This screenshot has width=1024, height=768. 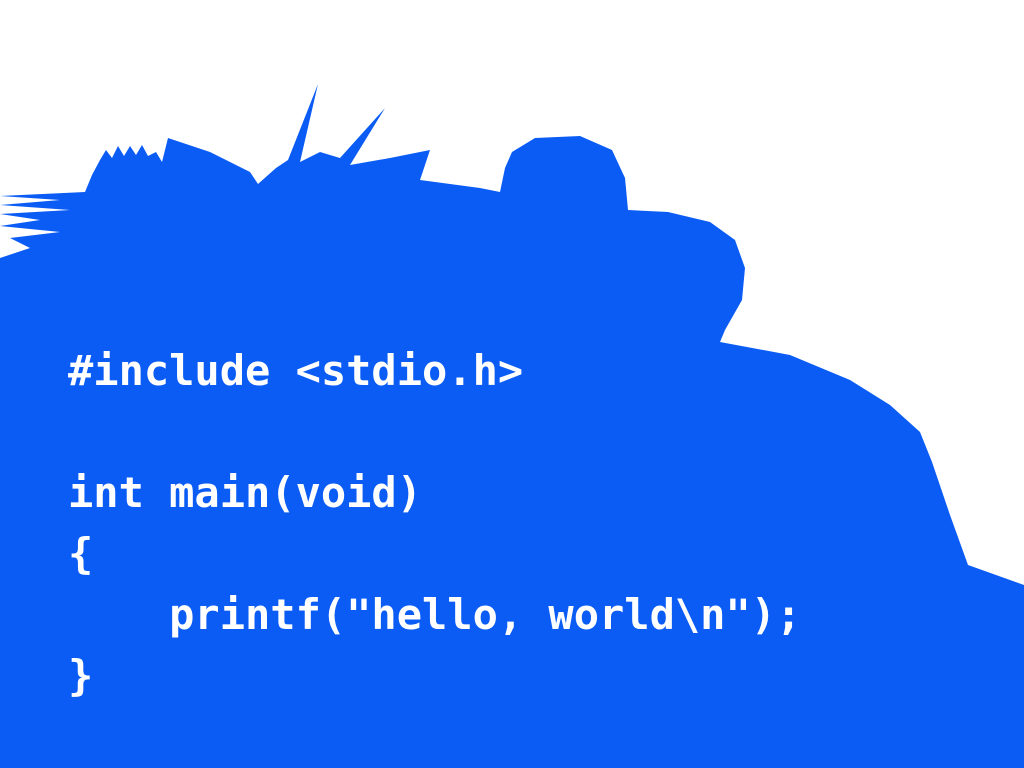 I want to click on code-line-open-brace: {, so click(x=81, y=553).